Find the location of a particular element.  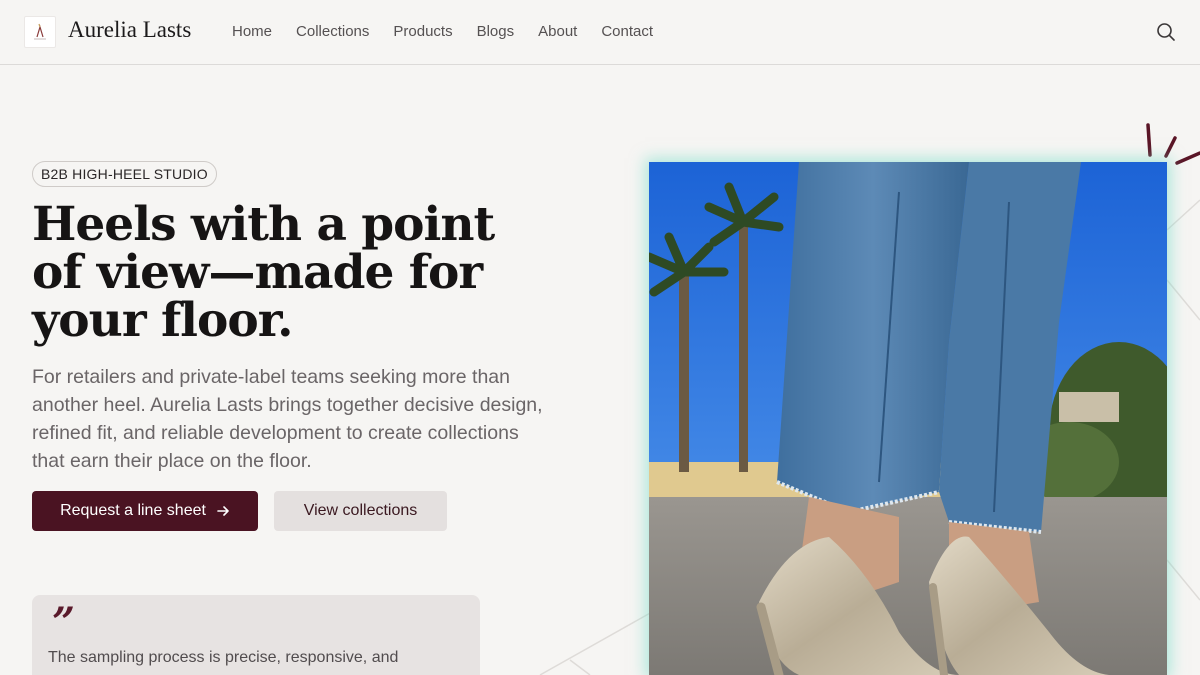

search-icon is located at coordinates (1166, 32).